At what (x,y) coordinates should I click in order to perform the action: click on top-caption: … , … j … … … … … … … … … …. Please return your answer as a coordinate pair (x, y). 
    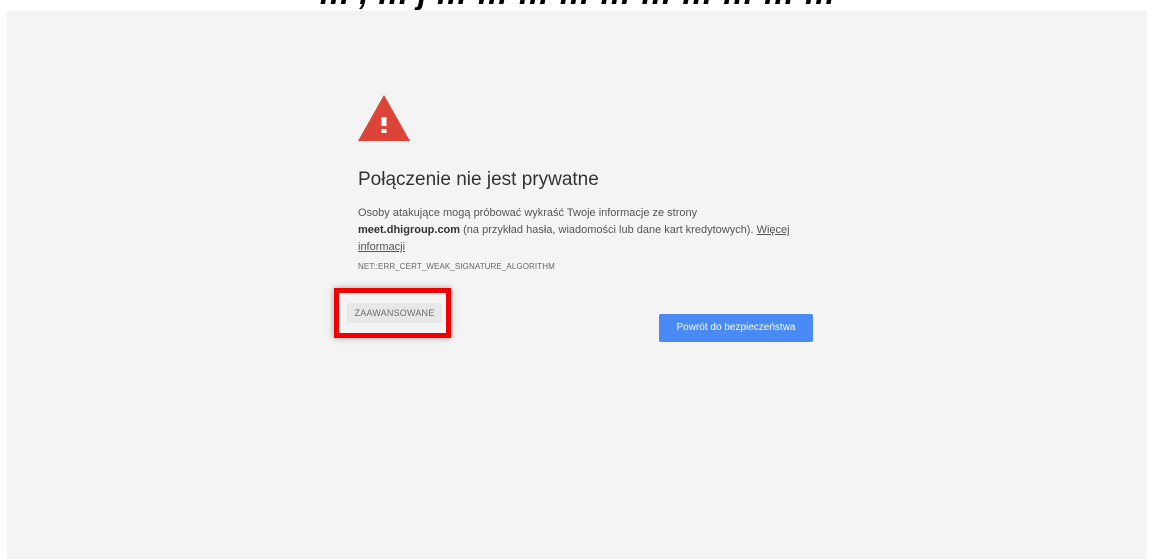
    Looking at the image, I should click on (577, 5).